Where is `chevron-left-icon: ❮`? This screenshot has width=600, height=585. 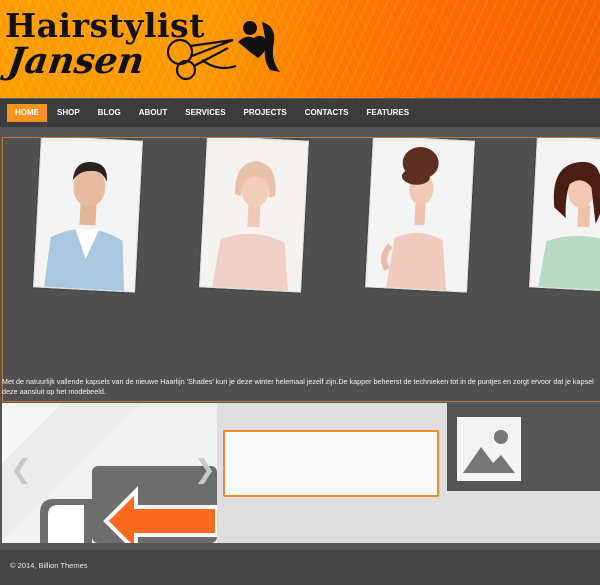 chevron-left-icon: ❮ is located at coordinates (21, 470).